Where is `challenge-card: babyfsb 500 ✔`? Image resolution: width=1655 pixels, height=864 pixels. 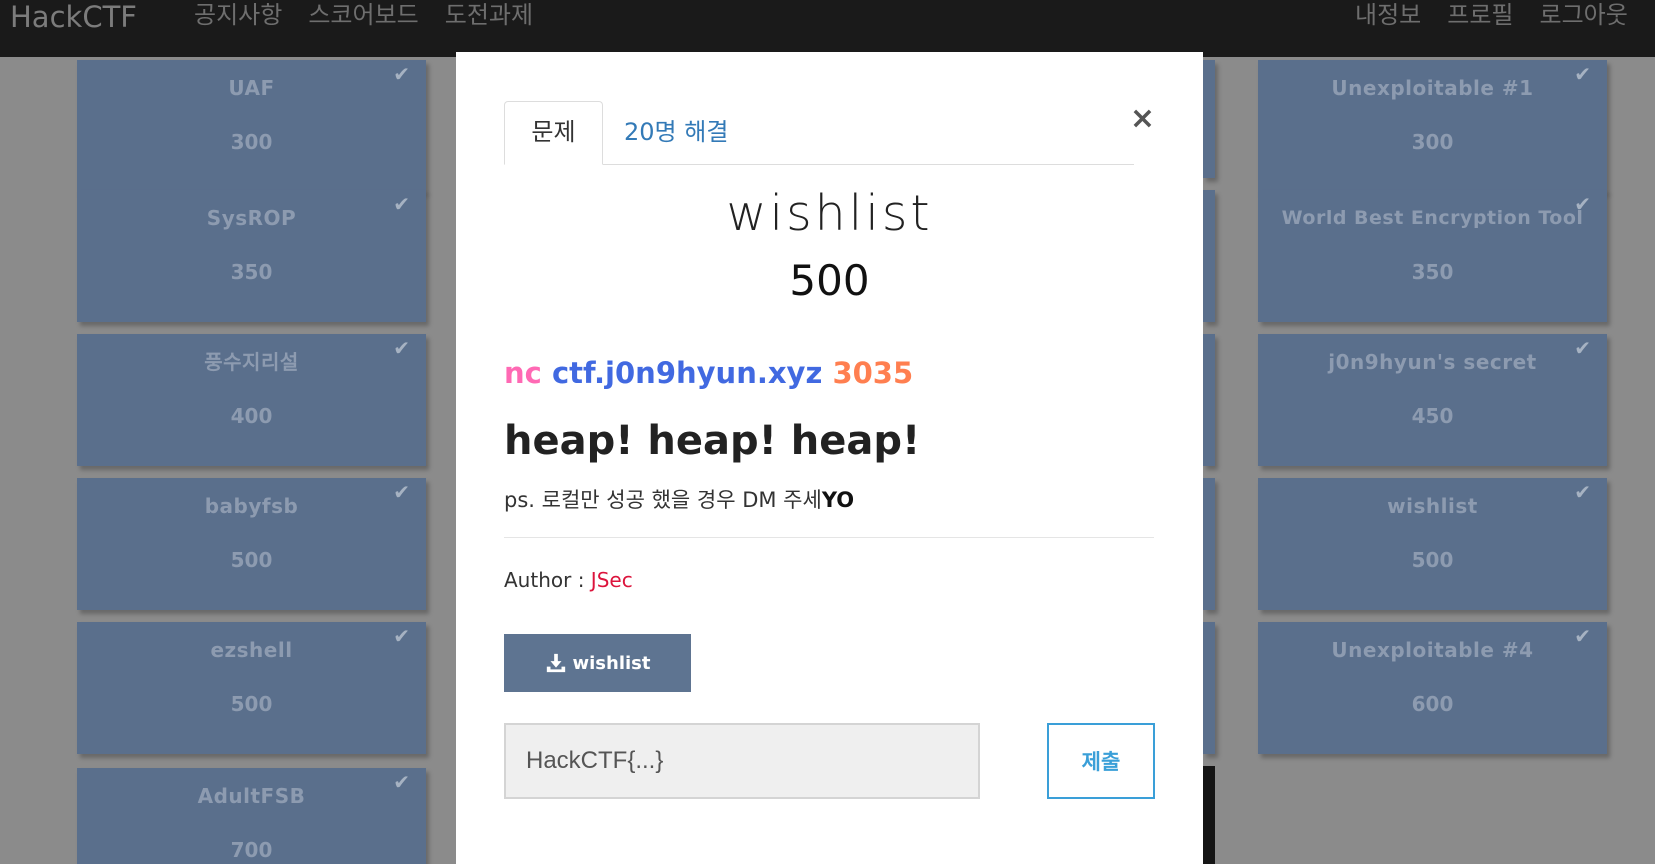 challenge-card: babyfsb 500 ✔ is located at coordinates (251, 544).